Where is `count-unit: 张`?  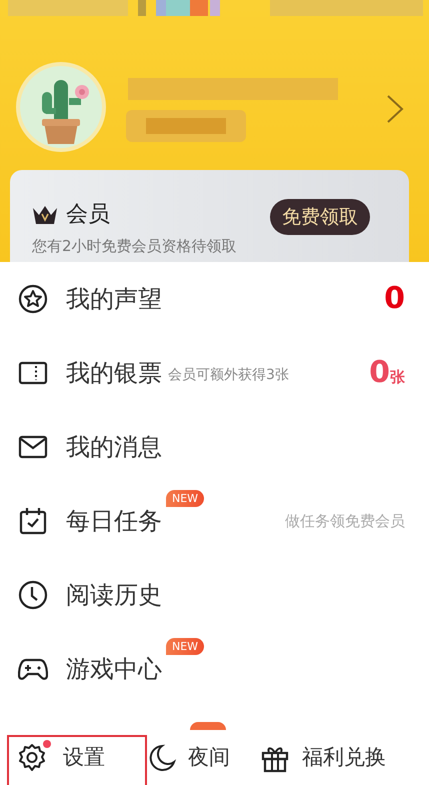 count-unit: 张 is located at coordinates (397, 377).